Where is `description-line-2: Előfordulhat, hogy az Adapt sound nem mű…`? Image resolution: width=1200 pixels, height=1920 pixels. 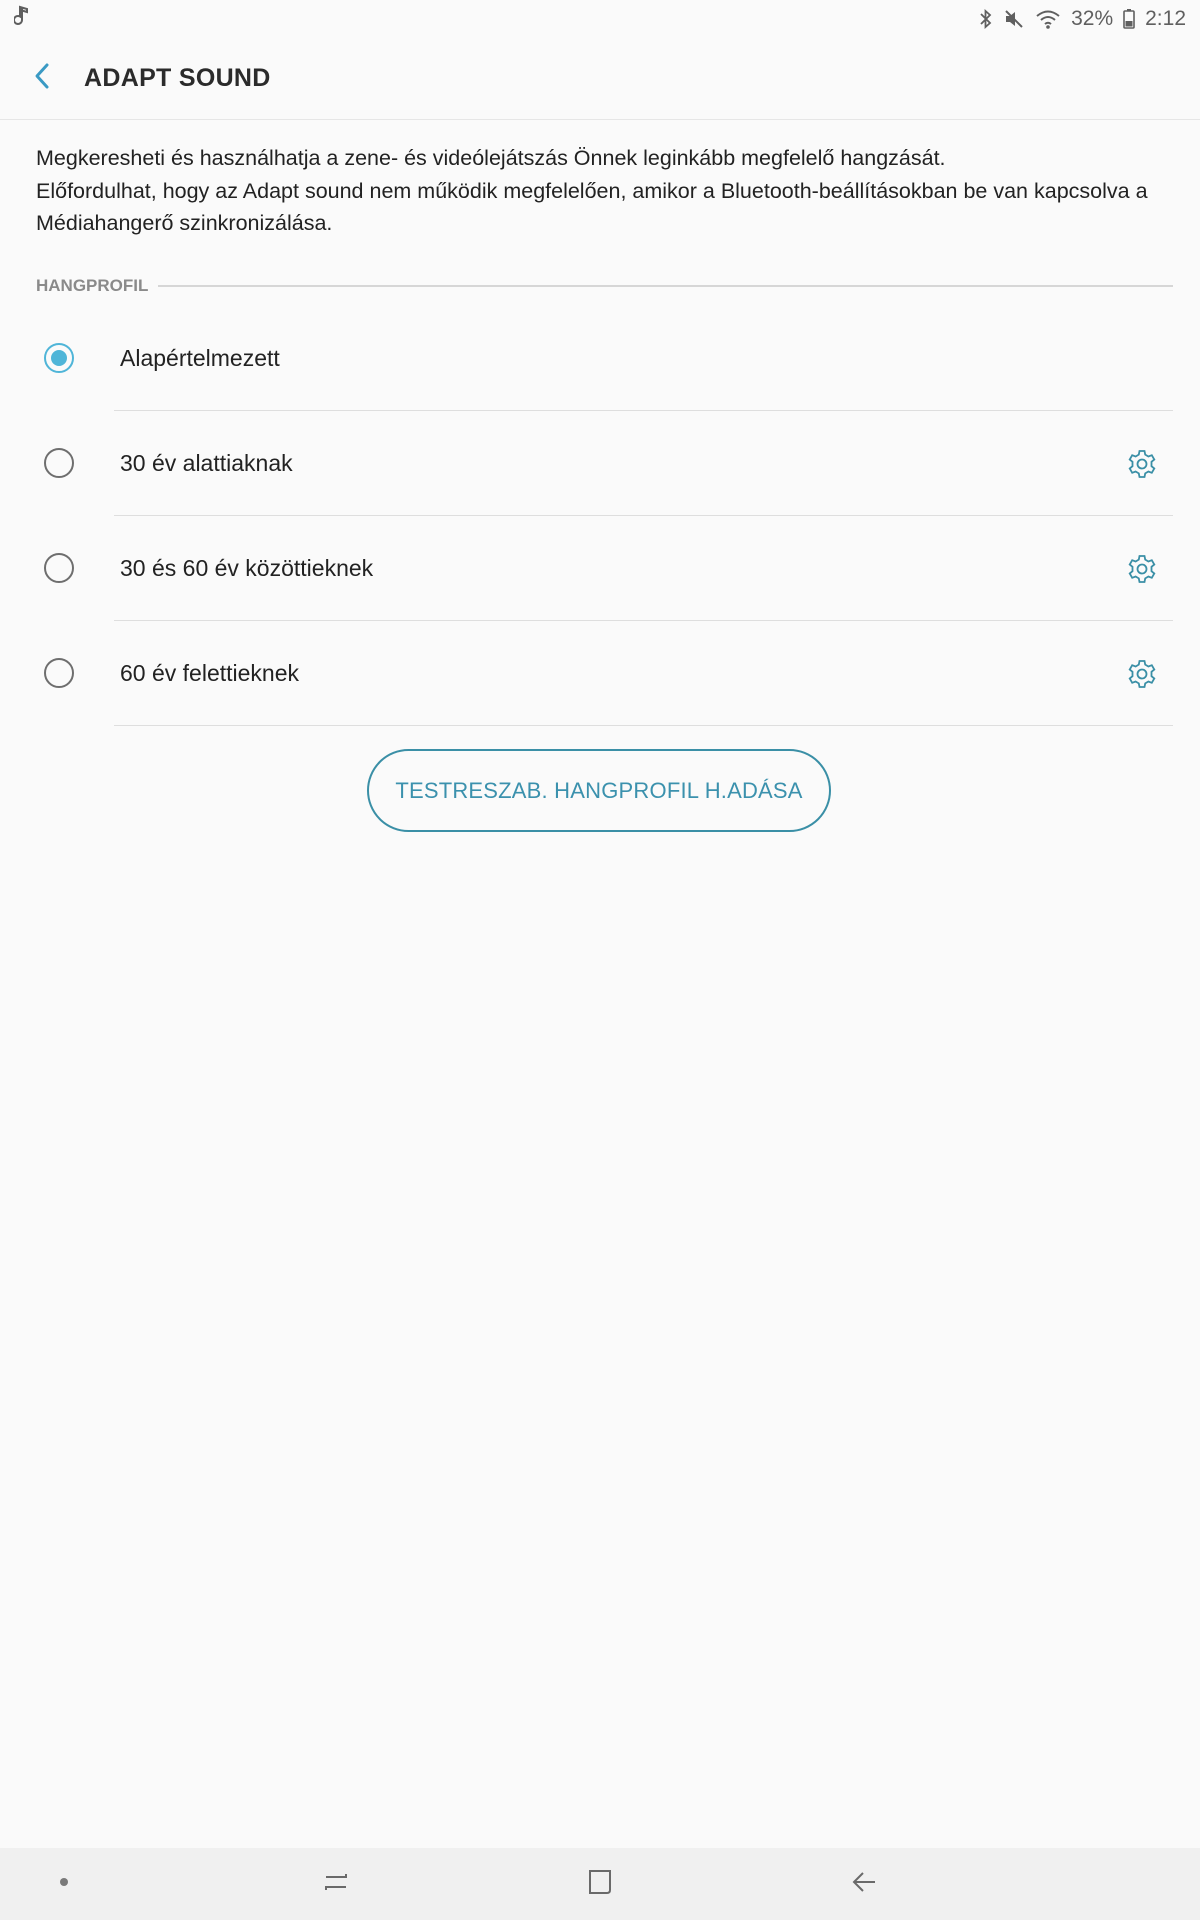 description-line-2: Előfordulhat, hogy az Adapt sound nem mű… is located at coordinates (592, 207).